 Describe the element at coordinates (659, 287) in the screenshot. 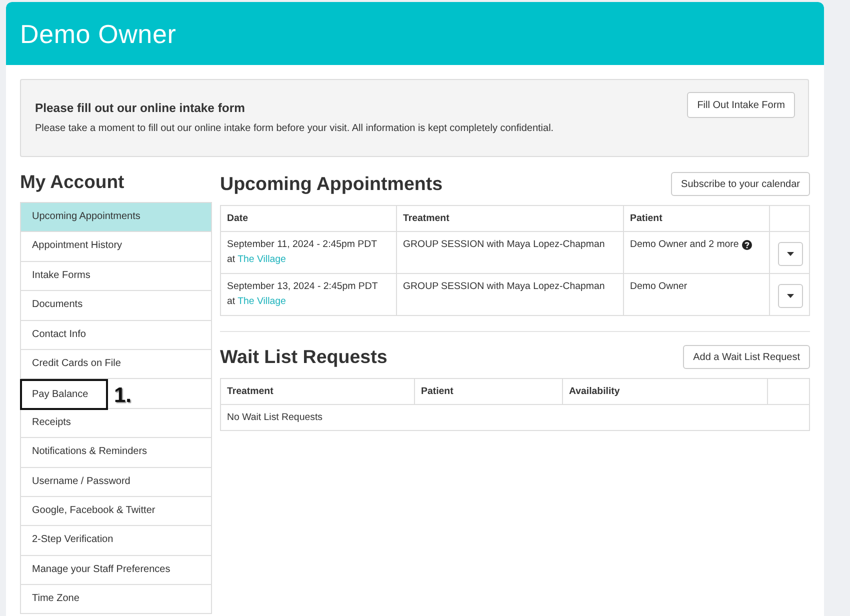

I see `patient-text: Demo Owner` at that location.